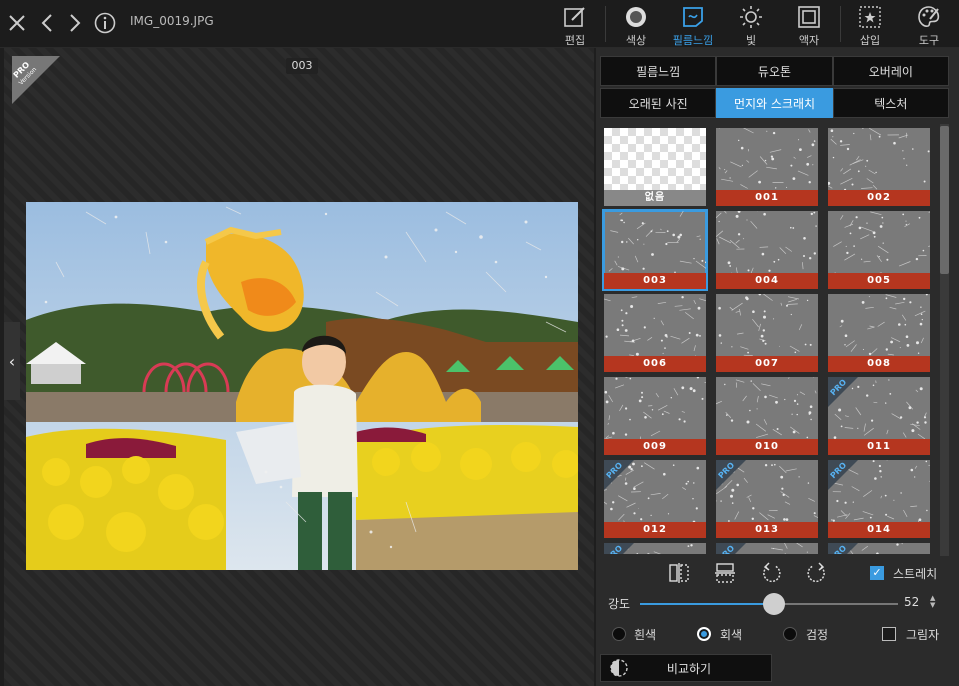 This screenshot has height=686, width=959. I want to click on radio-white, so click(619, 634).